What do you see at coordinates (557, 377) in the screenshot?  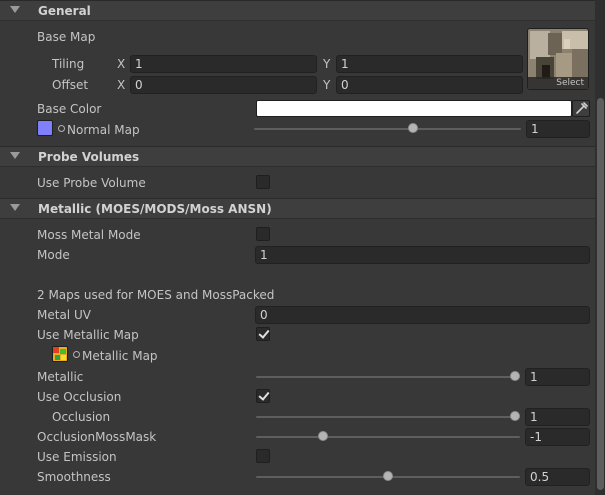 I see `metallic-value-field: 1` at bounding box center [557, 377].